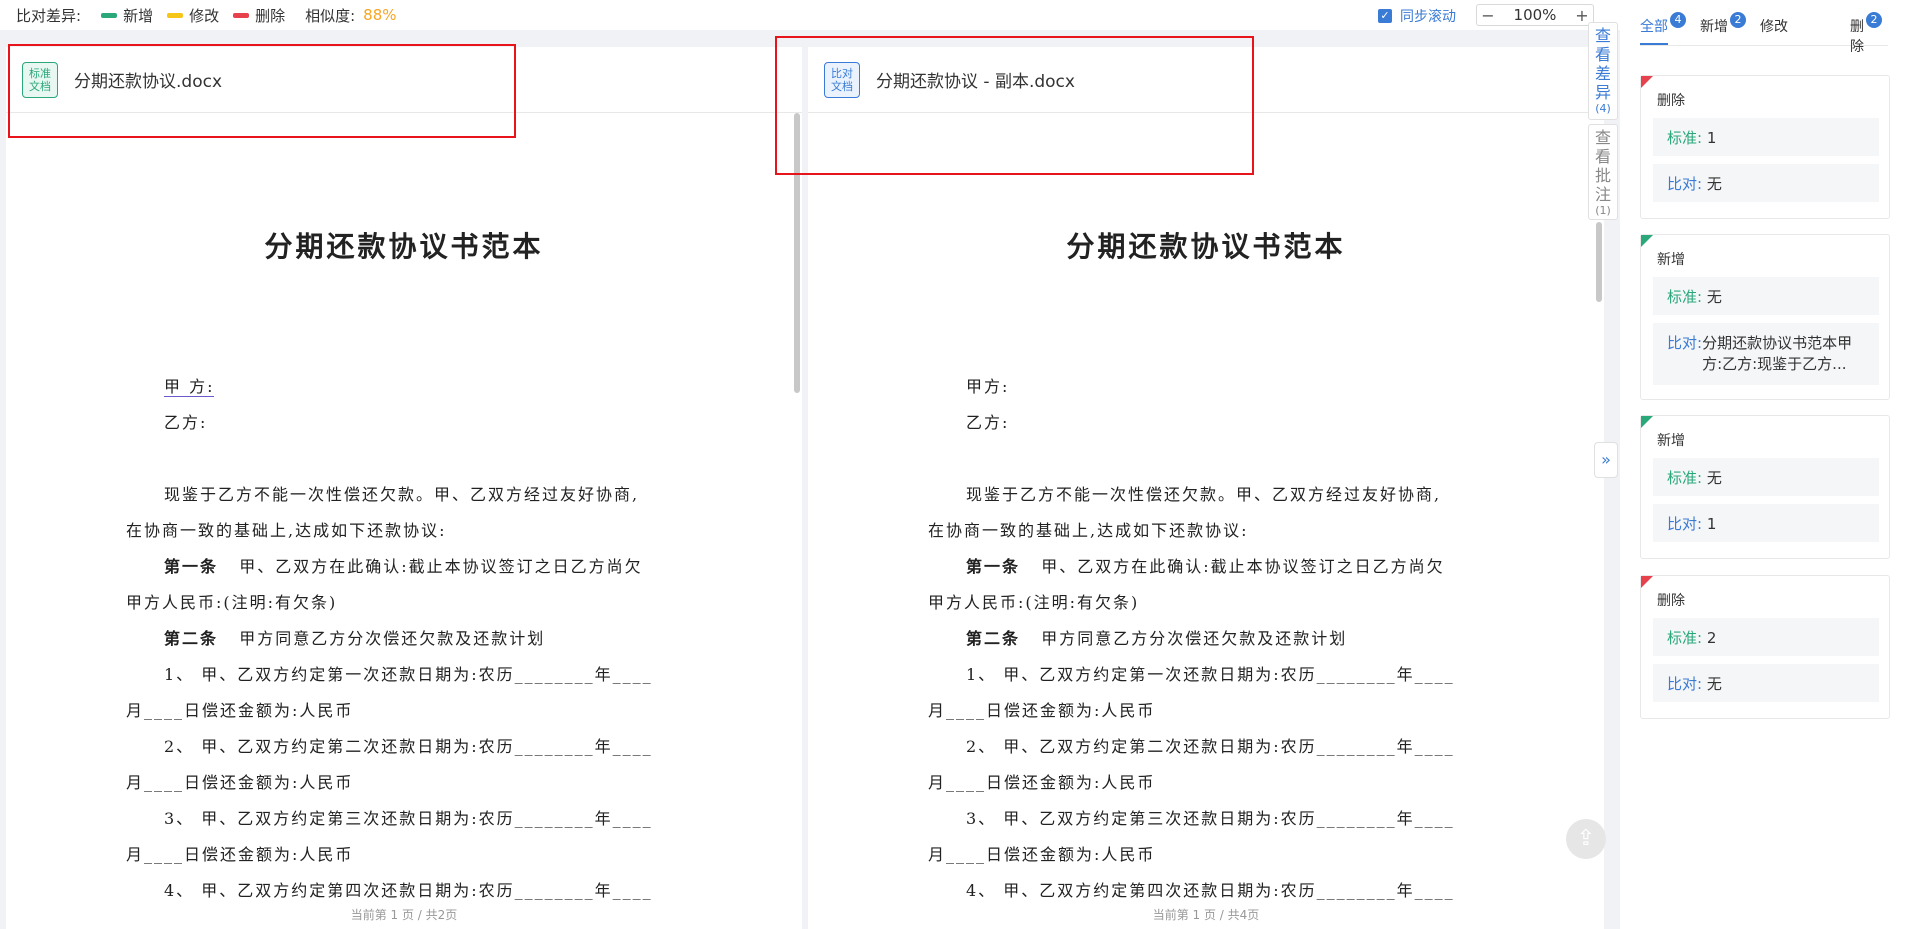 This screenshot has height=929, width=1912. Describe the element at coordinates (1774, 27) in the screenshot. I see `tab-modified: 修改` at that location.